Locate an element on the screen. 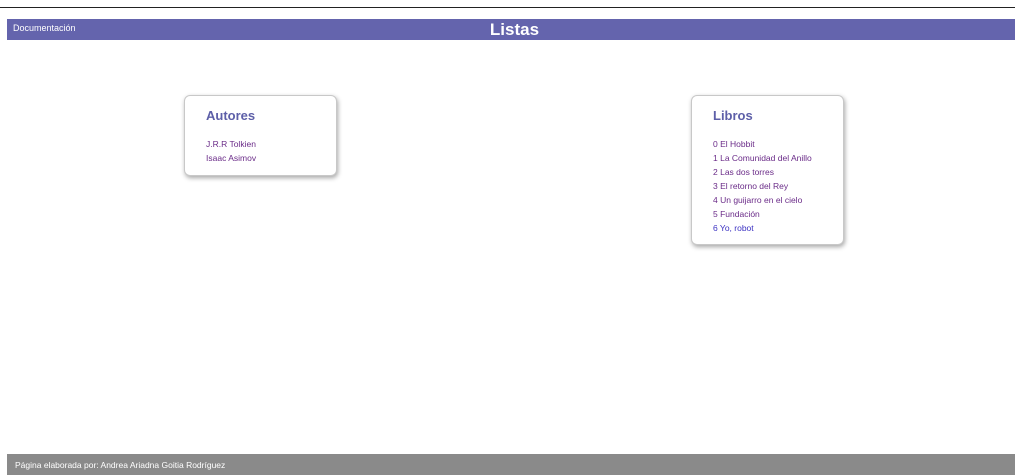 The image size is (1015, 475). book-item: 1 La Comunidad del Anillo is located at coordinates (778, 158).